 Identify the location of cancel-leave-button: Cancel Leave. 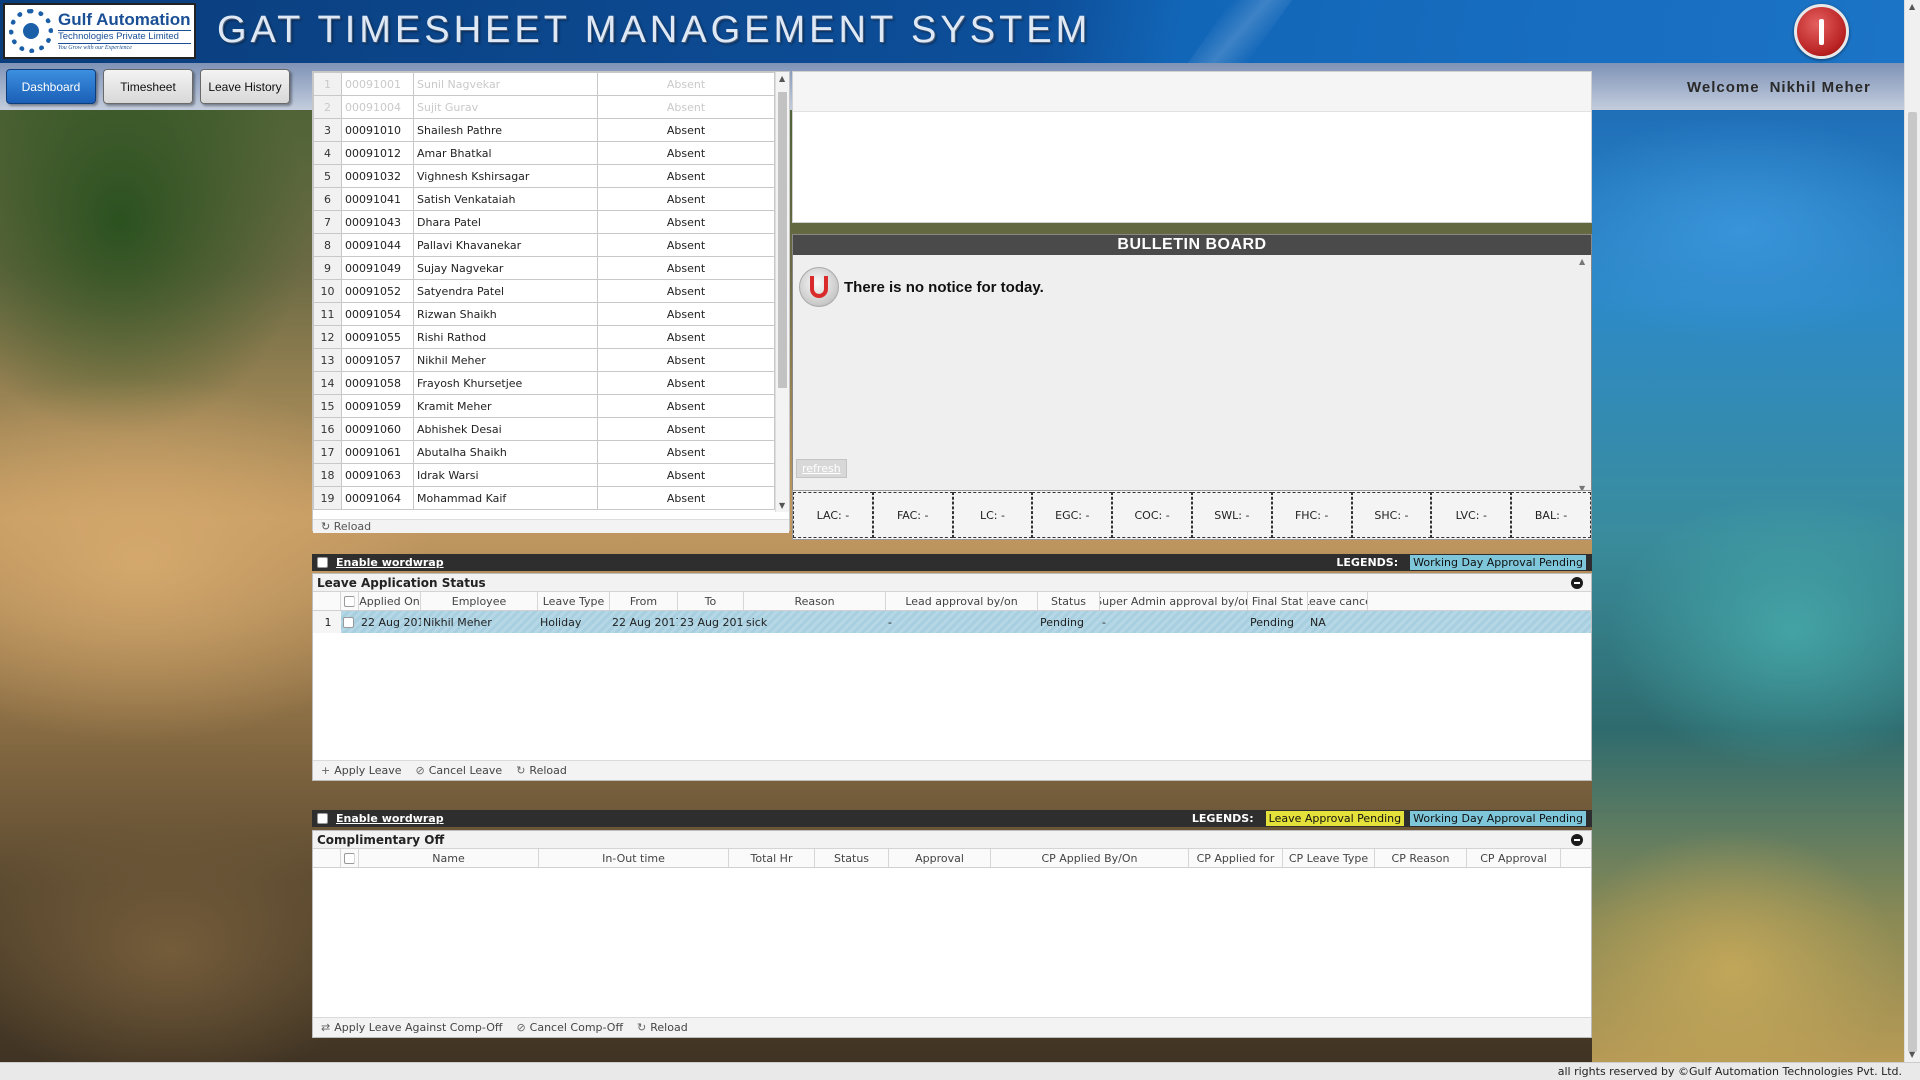
(465, 770).